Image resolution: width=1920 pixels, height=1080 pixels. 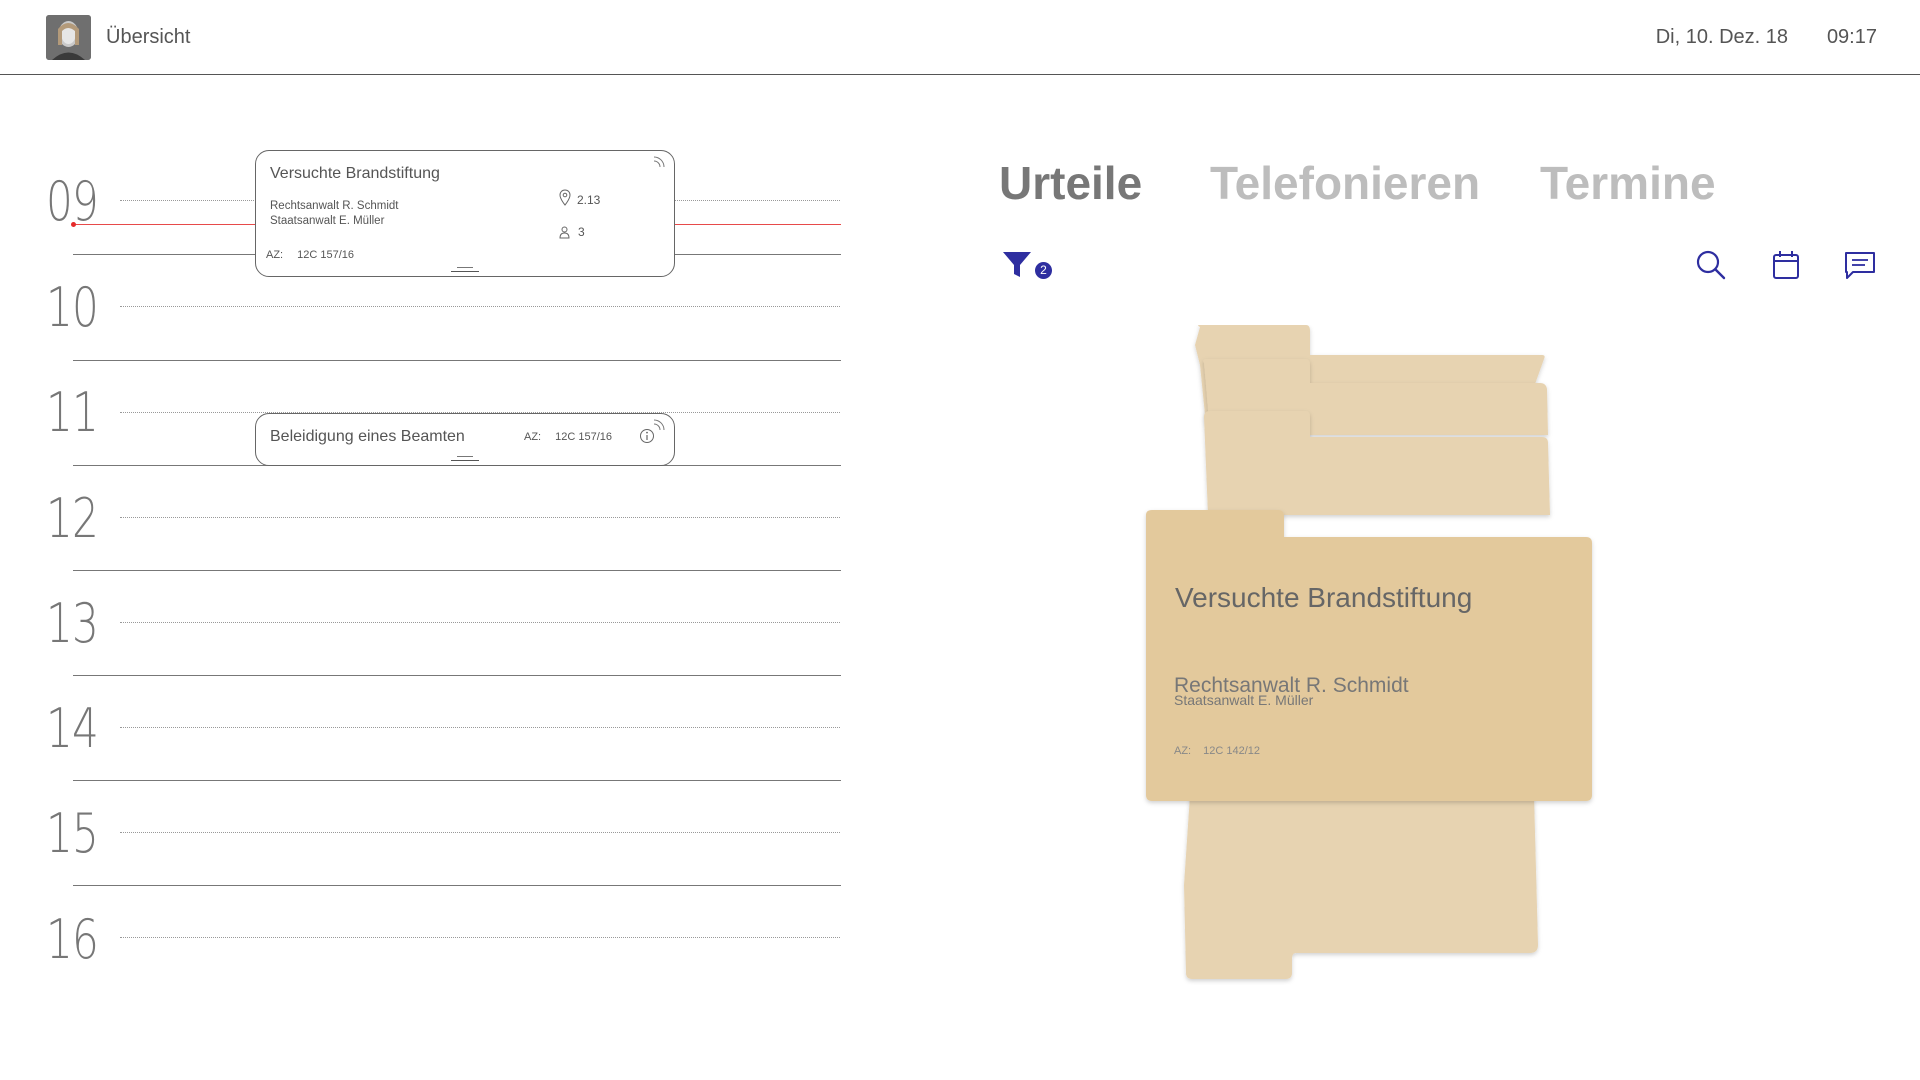 I want to click on calendar-icon, so click(x=1786, y=265).